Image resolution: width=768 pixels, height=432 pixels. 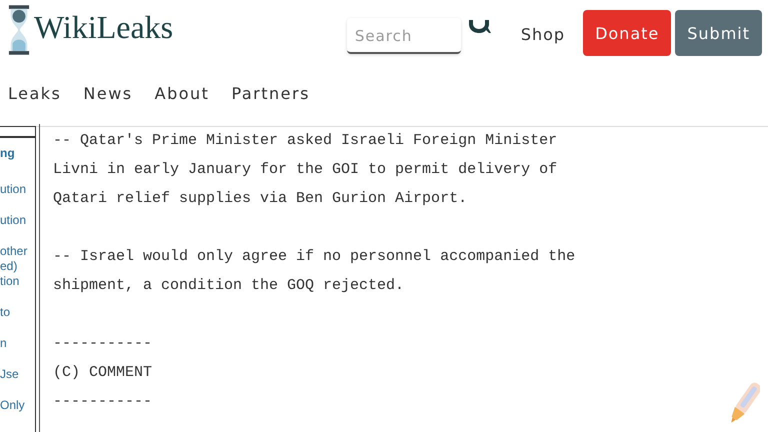 I want to click on search-icon, so click(x=478, y=27).